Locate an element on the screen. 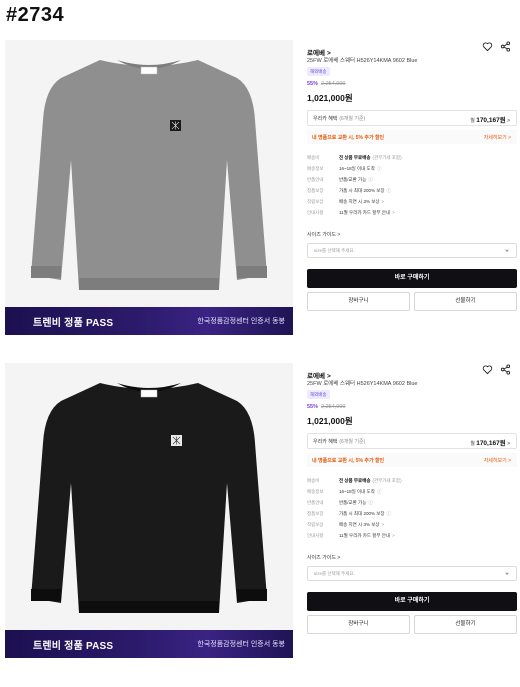 This screenshot has width=520, height=687. page-tag: #2734 is located at coordinates (35, 15).